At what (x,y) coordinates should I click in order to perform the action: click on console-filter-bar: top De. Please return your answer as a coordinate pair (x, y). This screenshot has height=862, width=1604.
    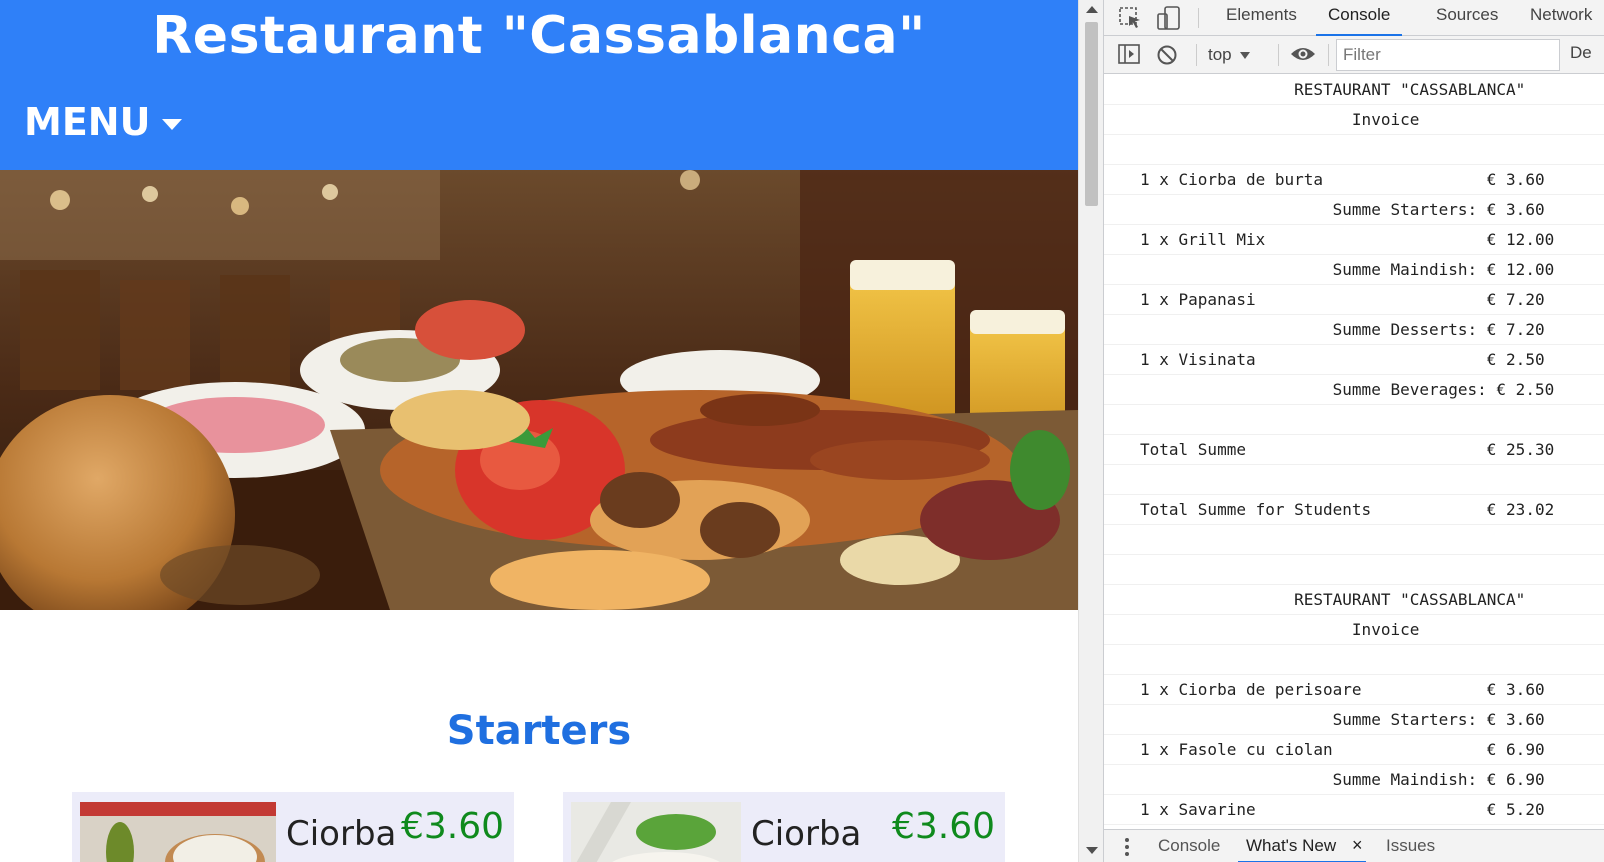
    Looking at the image, I should click on (1354, 55).